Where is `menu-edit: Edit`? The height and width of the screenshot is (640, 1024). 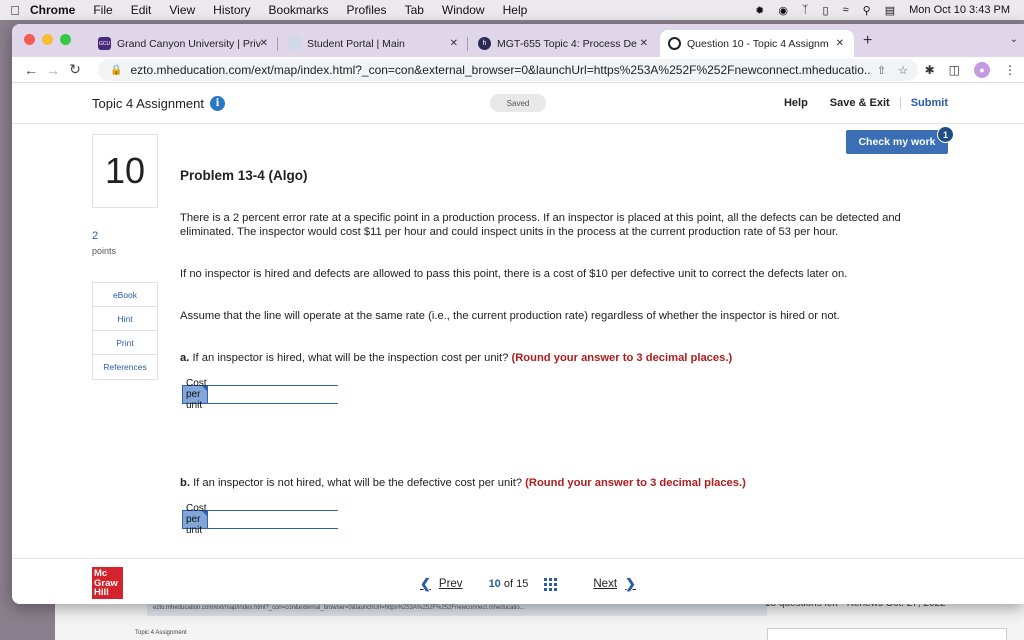
menu-edit: Edit is located at coordinates (141, 10).